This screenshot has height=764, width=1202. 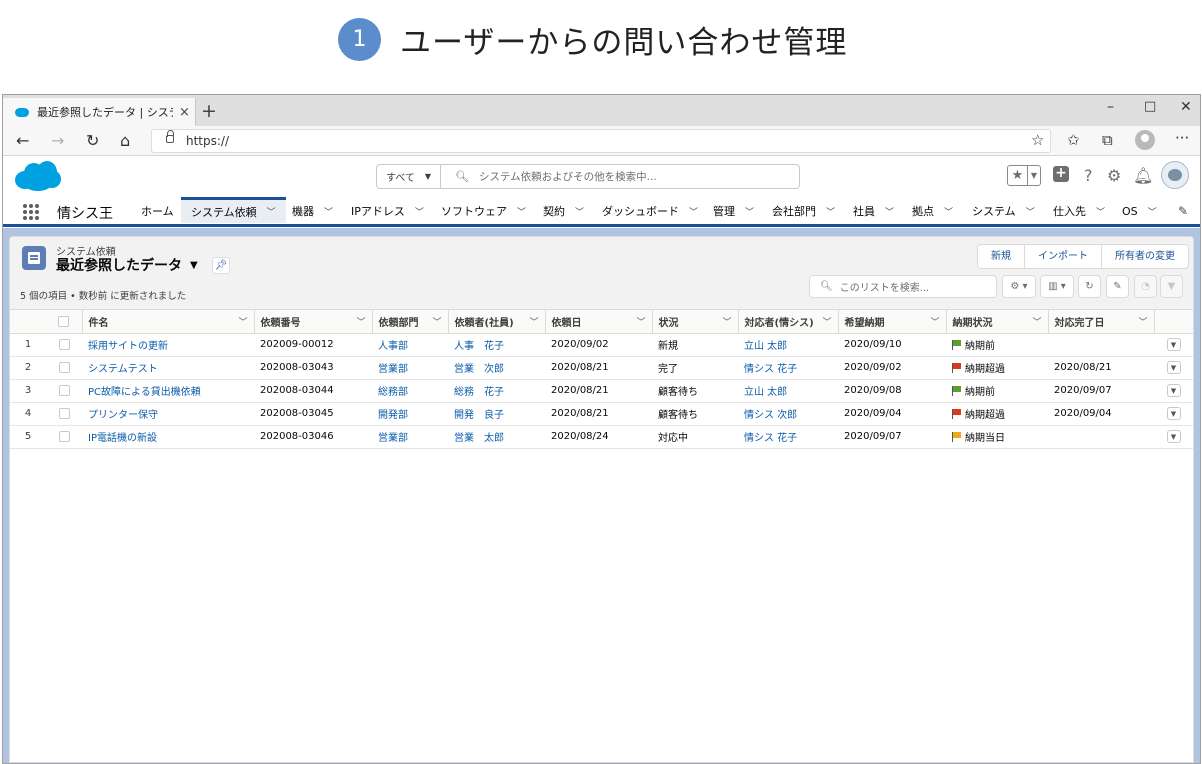 What do you see at coordinates (393, 415) in the screenshot?
I see `dept-link: 開発部` at bounding box center [393, 415].